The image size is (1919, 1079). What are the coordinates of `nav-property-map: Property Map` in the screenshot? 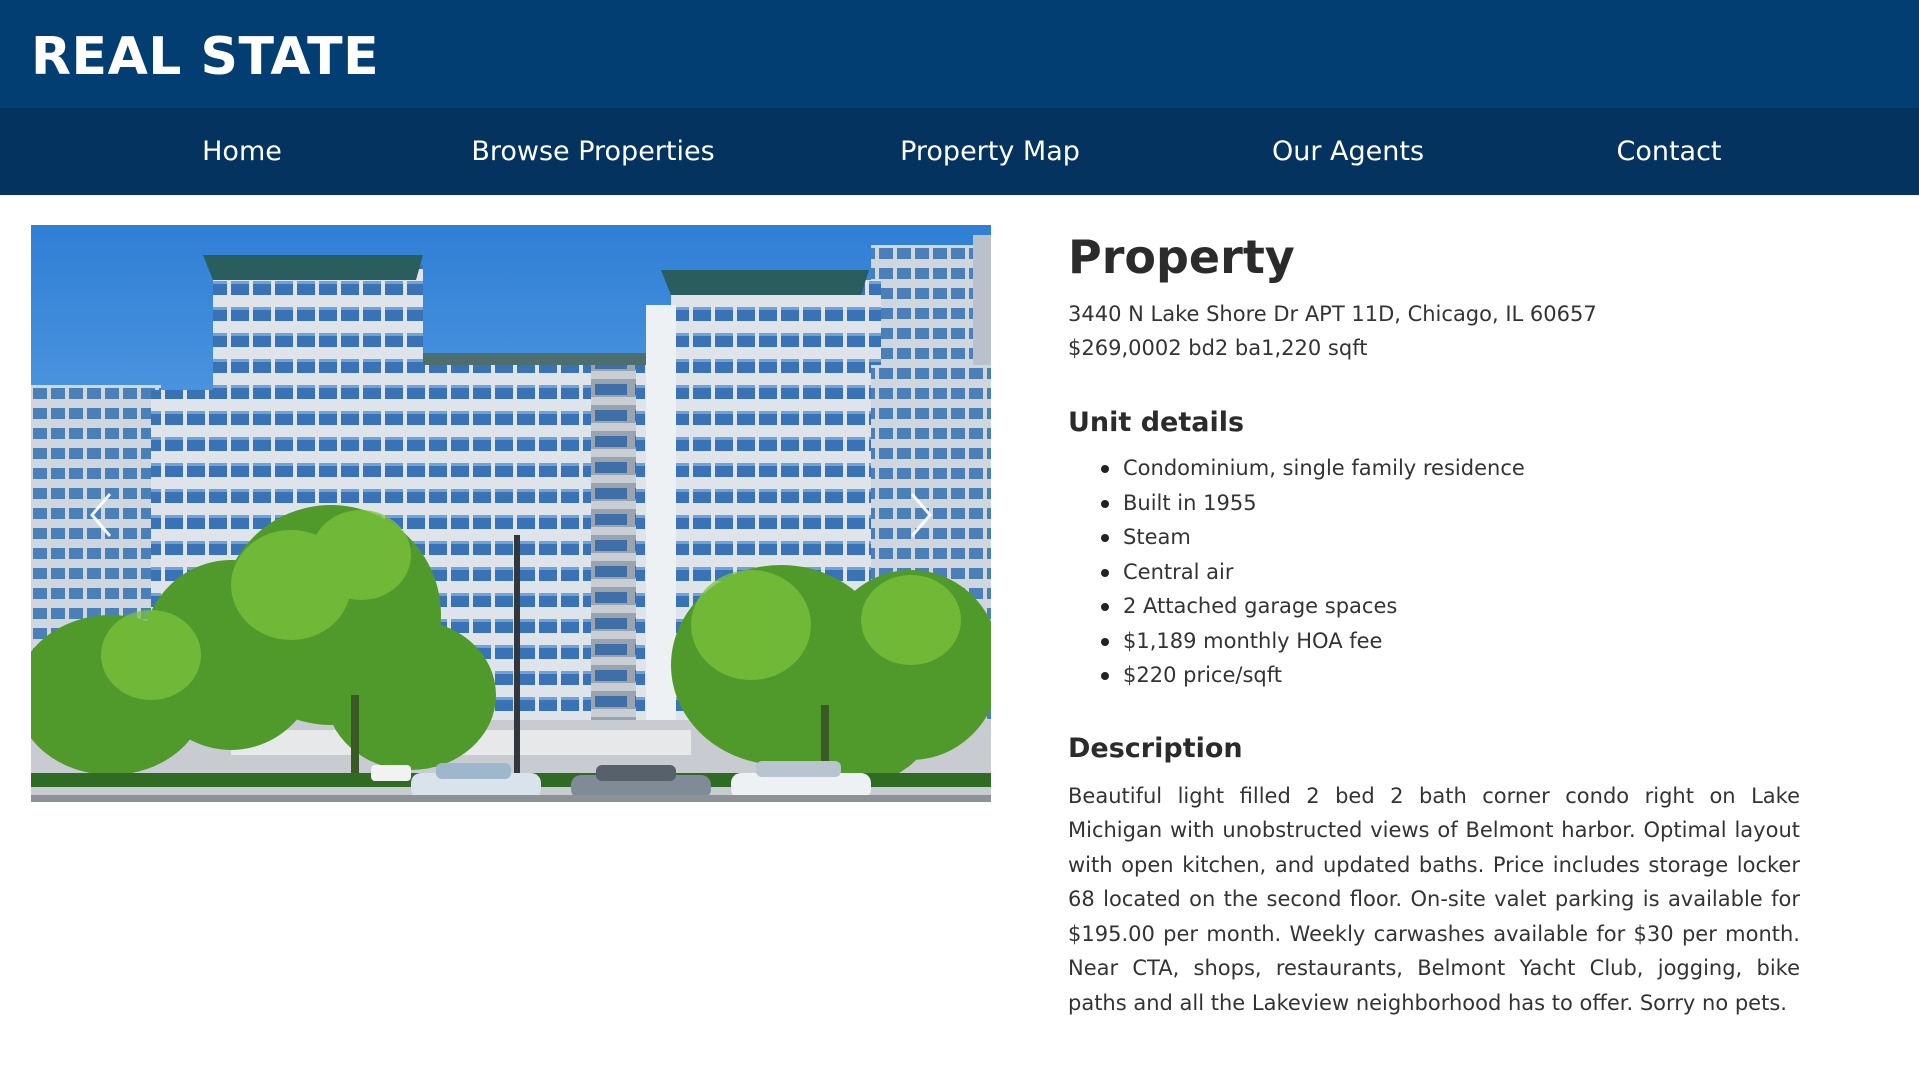 It's located at (990, 151).